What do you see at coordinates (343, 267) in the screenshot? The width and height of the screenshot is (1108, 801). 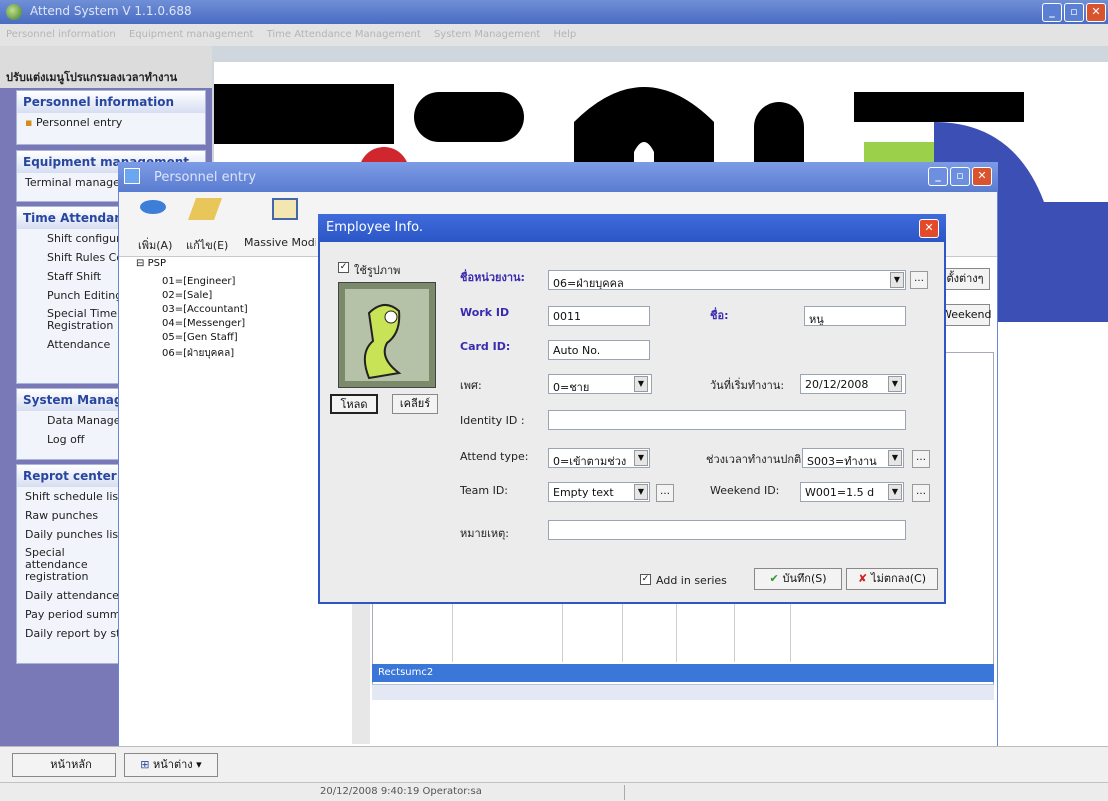 I see `use-photo-checkbox: ✓` at bounding box center [343, 267].